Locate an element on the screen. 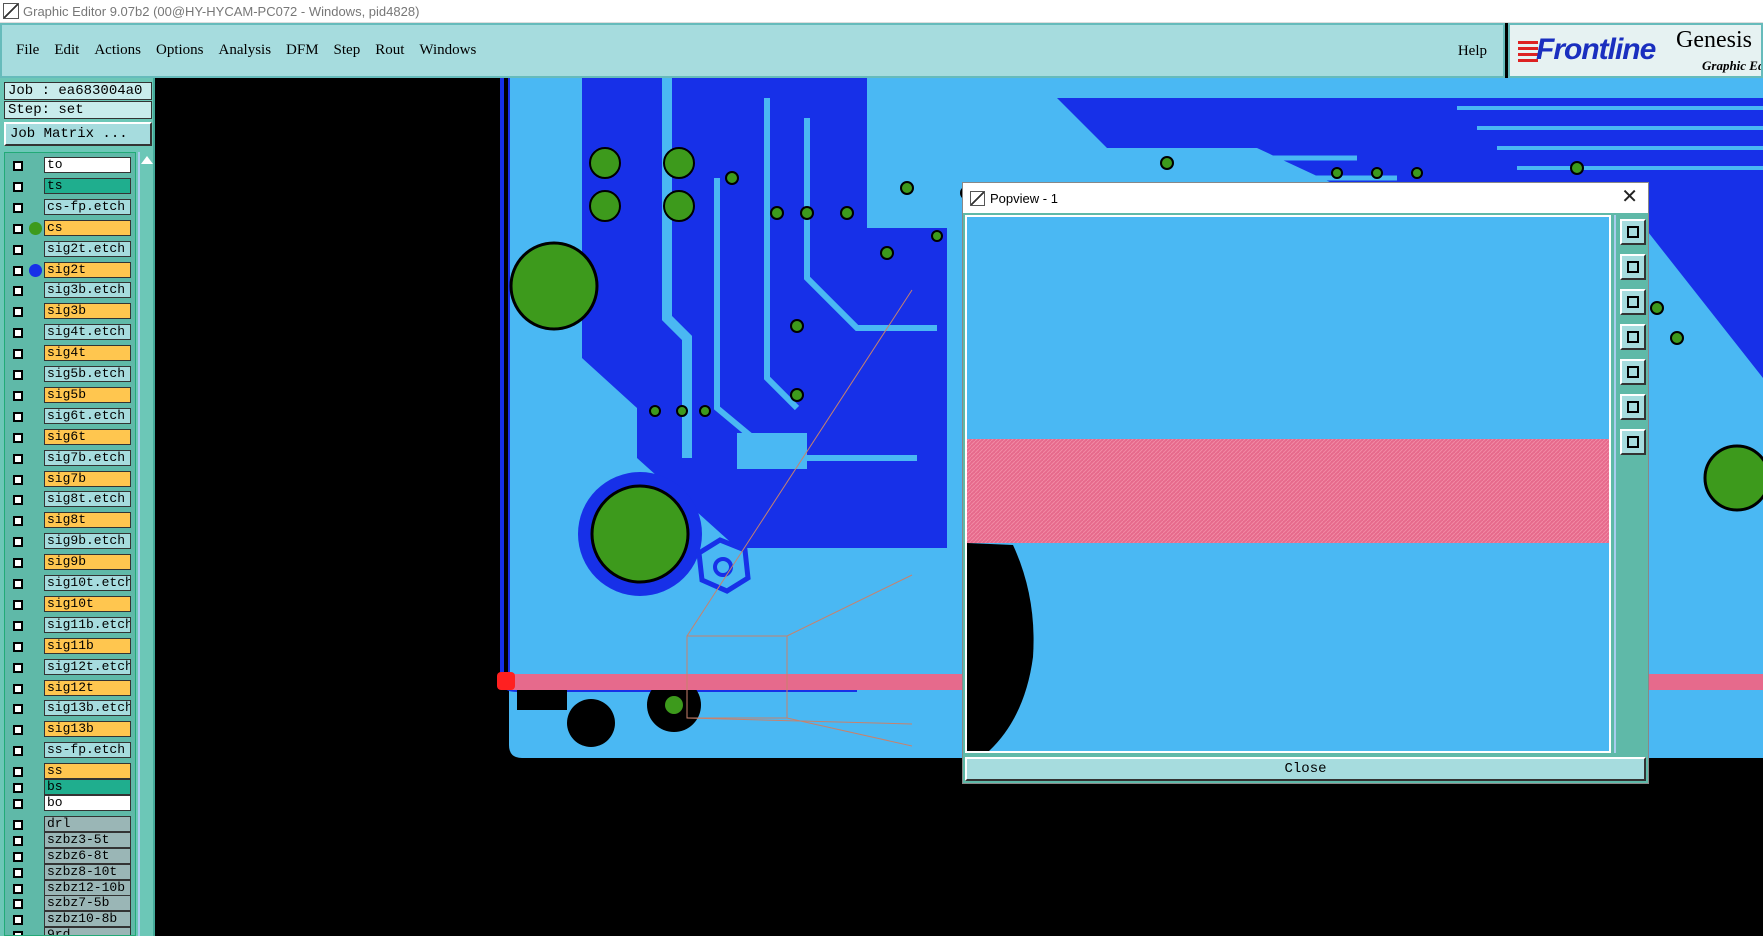 This screenshot has width=1763, height=936. layer-row: sig10t is located at coordinates (70, 604).